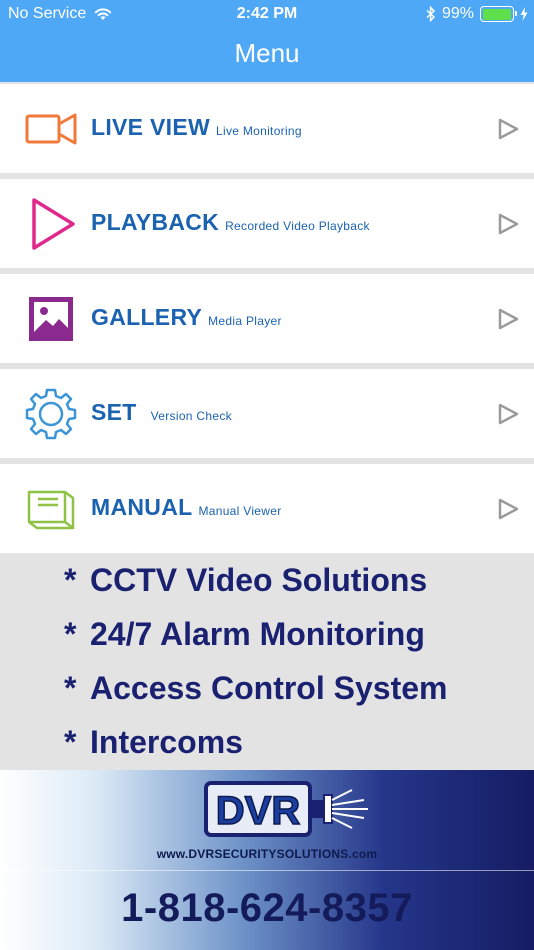 The width and height of the screenshot is (534, 950). I want to click on menu-item-title: SET, so click(114, 412).